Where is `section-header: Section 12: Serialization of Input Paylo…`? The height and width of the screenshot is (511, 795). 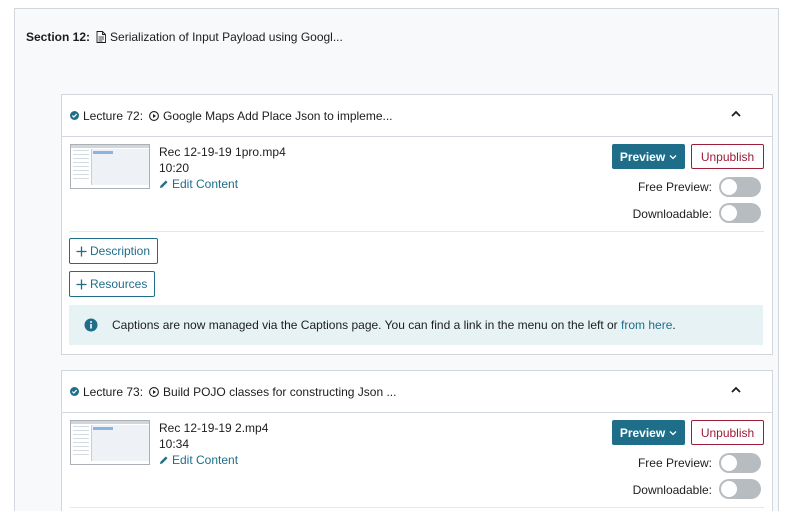
section-header: Section 12: Serialization of Input Paylo… is located at coordinates (184, 37).